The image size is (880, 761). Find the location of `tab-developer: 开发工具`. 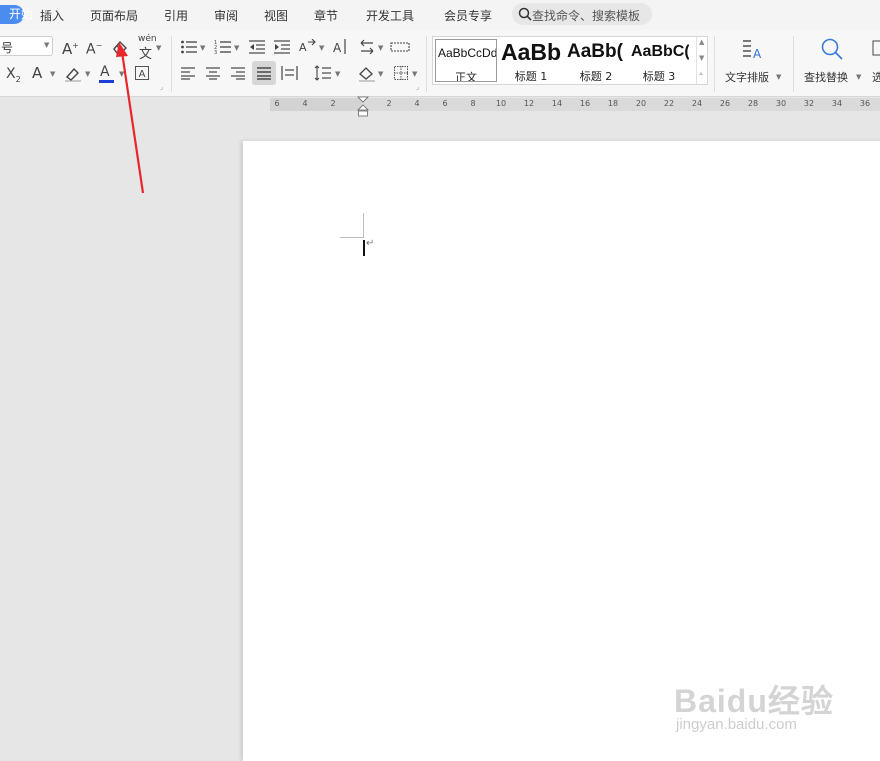

tab-developer: 开发工具 is located at coordinates (390, 15).